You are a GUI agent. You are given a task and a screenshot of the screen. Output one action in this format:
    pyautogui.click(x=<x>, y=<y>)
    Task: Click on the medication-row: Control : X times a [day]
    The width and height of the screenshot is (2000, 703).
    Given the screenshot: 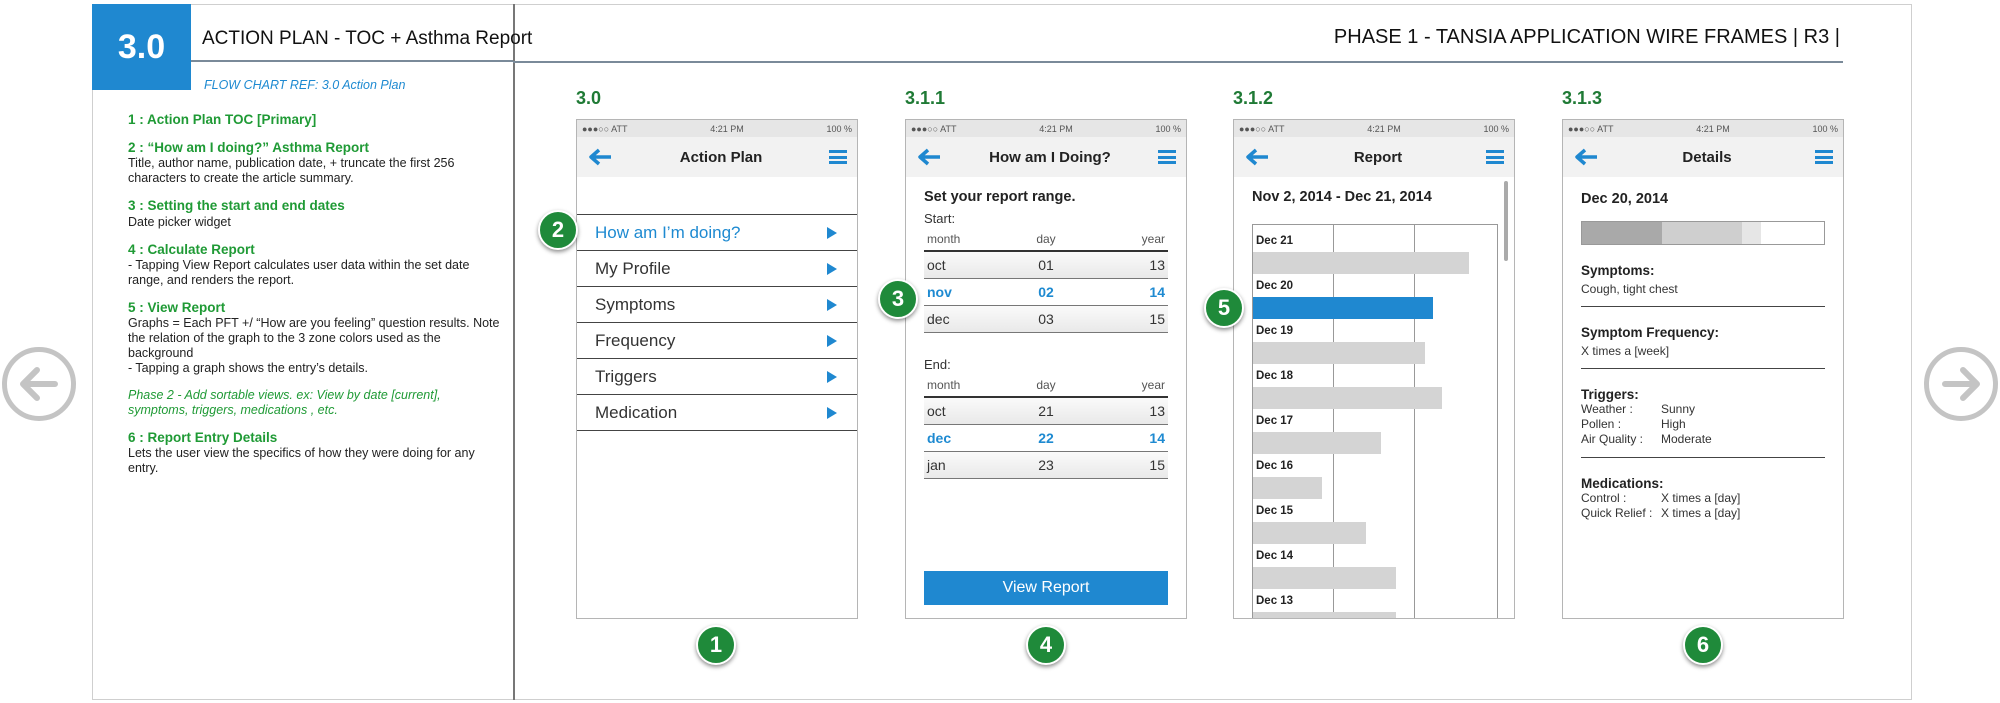 What is the action you would take?
    pyautogui.click(x=1703, y=498)
    